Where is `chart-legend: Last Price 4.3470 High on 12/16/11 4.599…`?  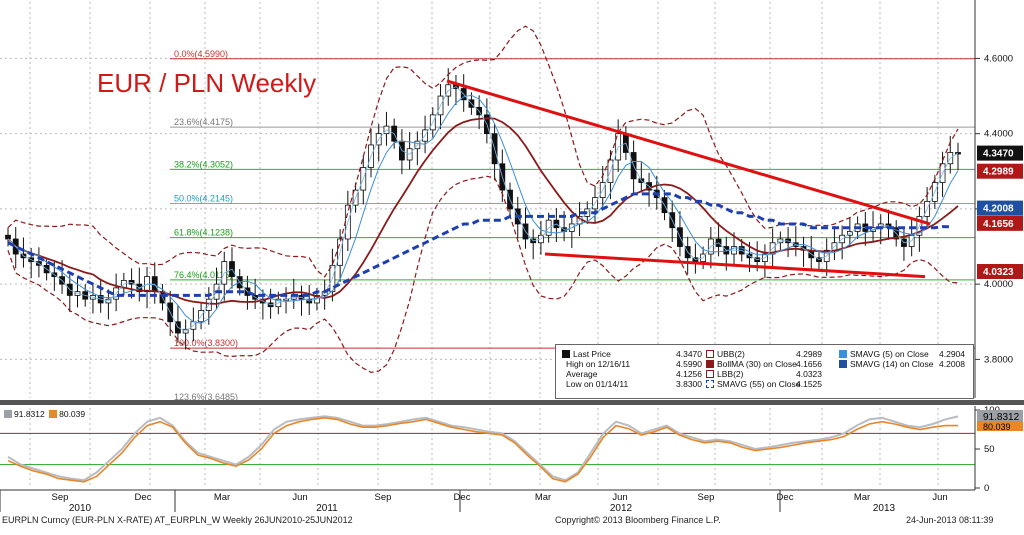 chart-legend: Last Price 4.3470 High on 12/16/11 4.599… is located at coordinates (764, 371).